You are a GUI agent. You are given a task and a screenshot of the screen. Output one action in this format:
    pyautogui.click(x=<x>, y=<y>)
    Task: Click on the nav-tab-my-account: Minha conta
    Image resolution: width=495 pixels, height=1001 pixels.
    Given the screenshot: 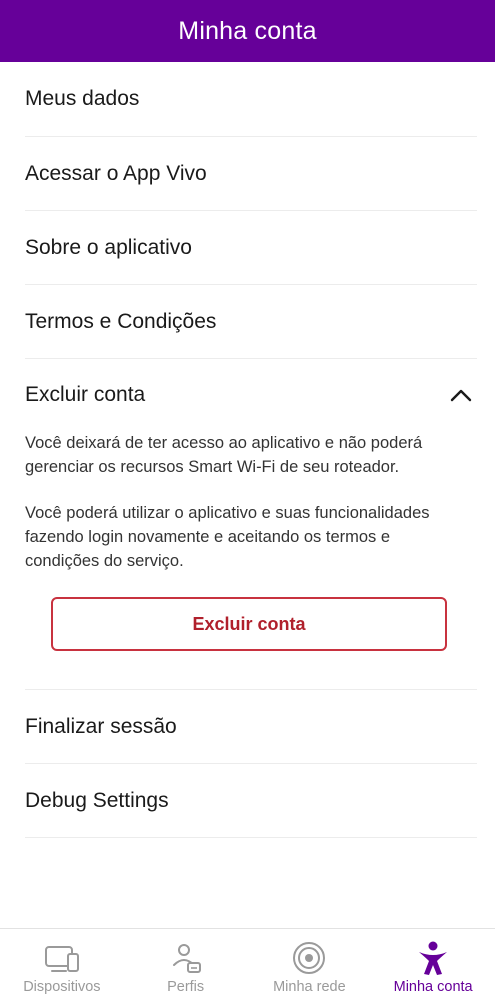 What is the action you would take?
    pyautogui.click(x=433, y=965)
    